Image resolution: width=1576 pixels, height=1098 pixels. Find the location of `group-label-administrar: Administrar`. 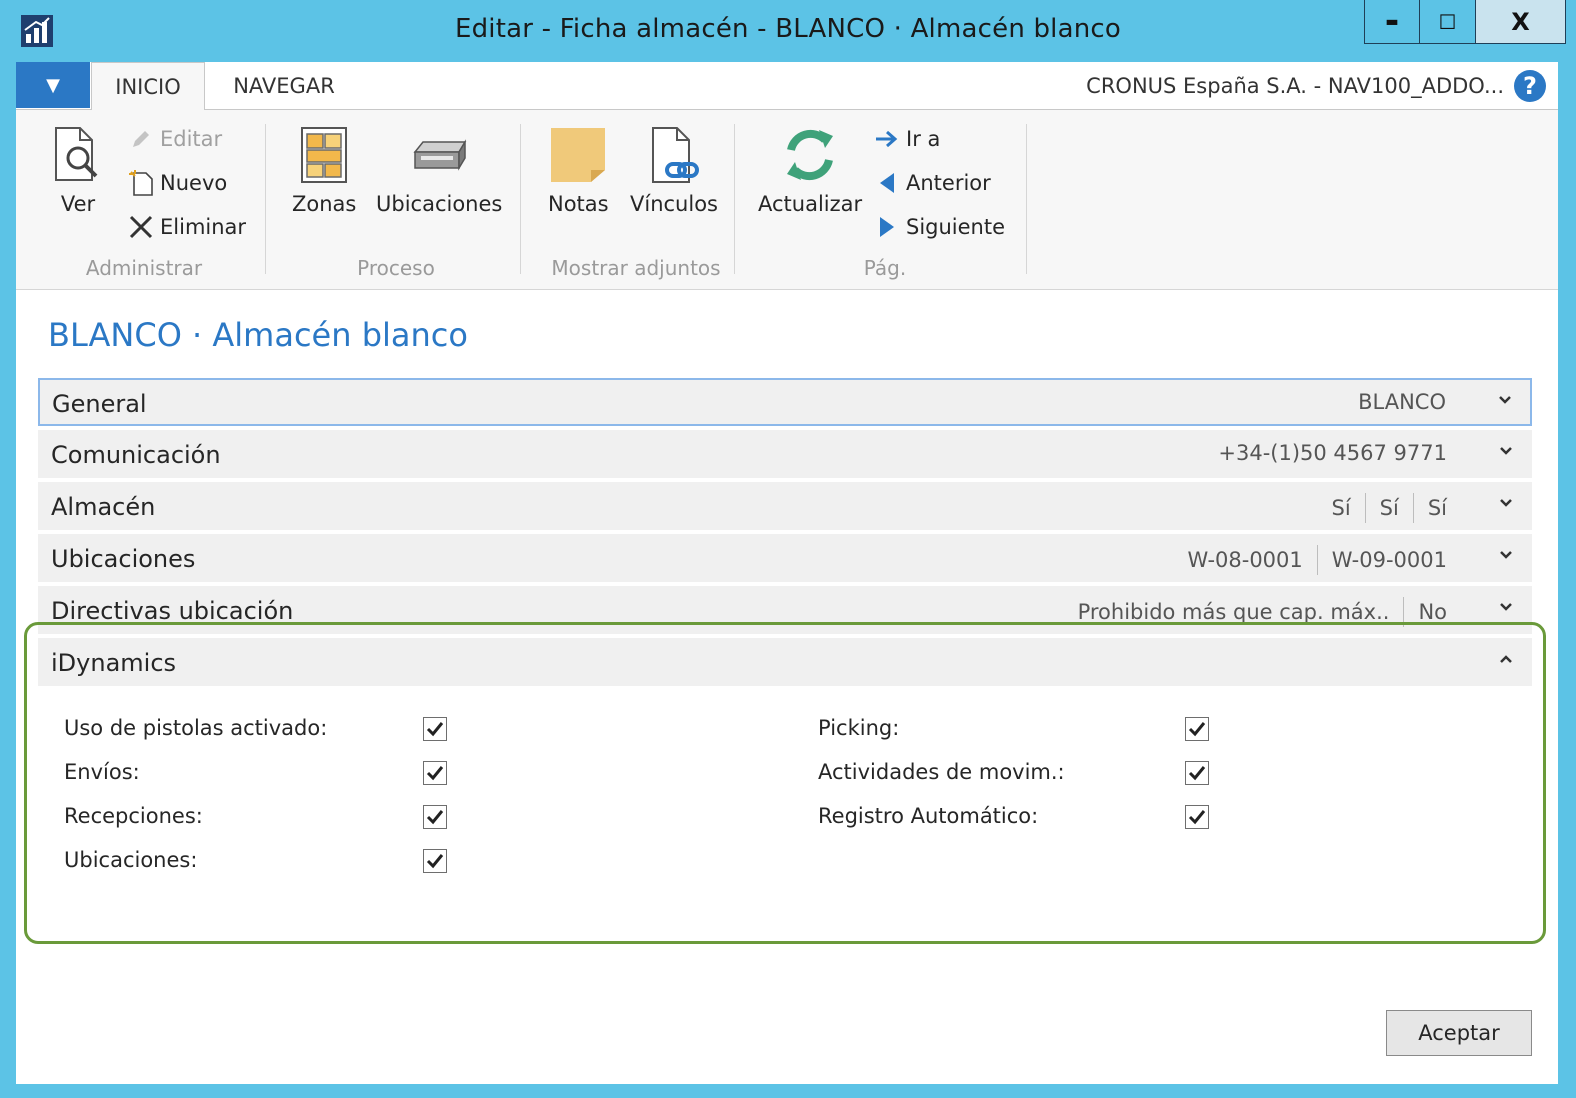

group-label-administrar: Administrar is located at coordinates (144, 268).